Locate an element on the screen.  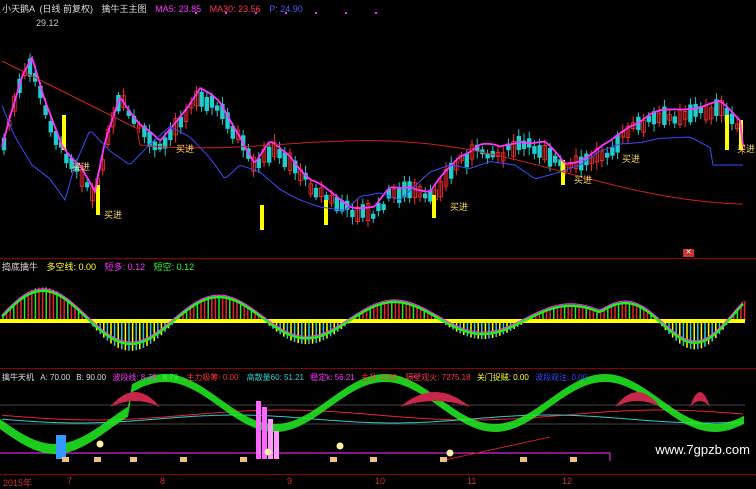
bot-diagonal is located at coordinates (495, 449).